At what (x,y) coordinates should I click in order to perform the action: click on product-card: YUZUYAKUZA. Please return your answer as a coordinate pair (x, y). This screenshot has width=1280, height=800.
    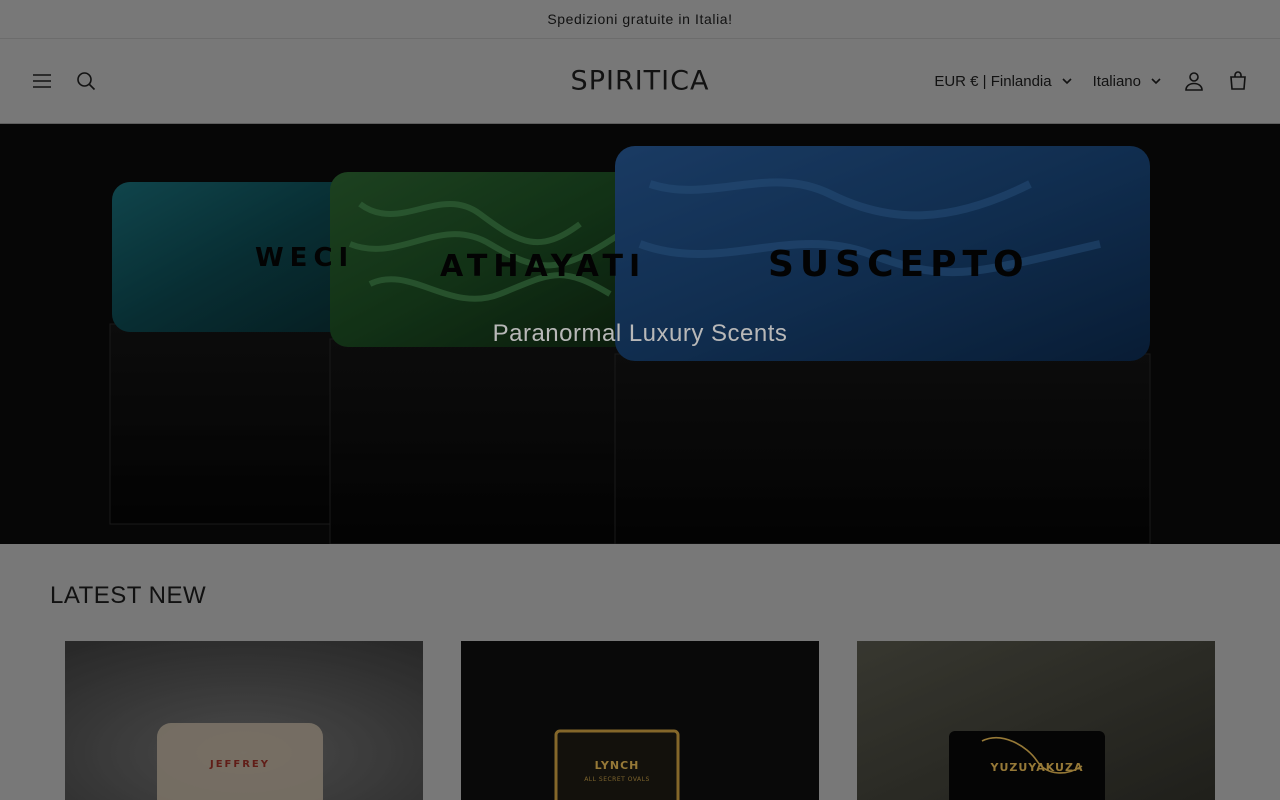
    Looking at the image, I should click on (1036, 720).